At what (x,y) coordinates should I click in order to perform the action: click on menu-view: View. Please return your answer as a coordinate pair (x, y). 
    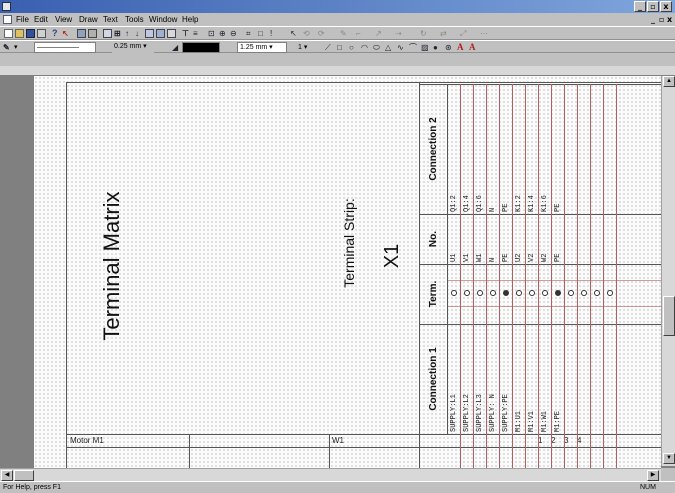
    Looking at the image, I should click on (63, 19).